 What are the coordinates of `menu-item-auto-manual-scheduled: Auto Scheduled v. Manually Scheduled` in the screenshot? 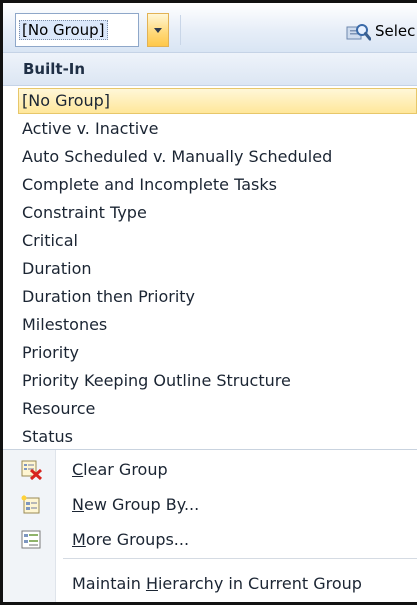 It's located at (217, 157).